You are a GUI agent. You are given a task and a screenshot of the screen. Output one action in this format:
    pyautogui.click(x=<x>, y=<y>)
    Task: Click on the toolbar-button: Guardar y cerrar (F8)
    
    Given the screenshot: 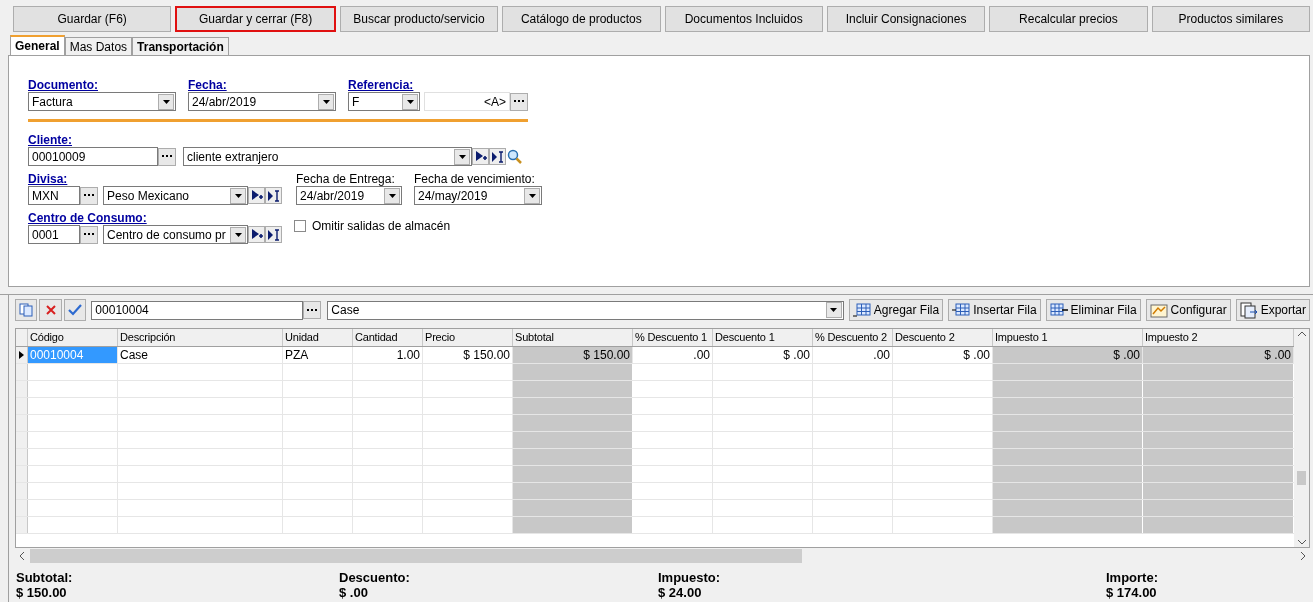 What is the action you would take?
    pyautogui.click(x=255, y=19)
    